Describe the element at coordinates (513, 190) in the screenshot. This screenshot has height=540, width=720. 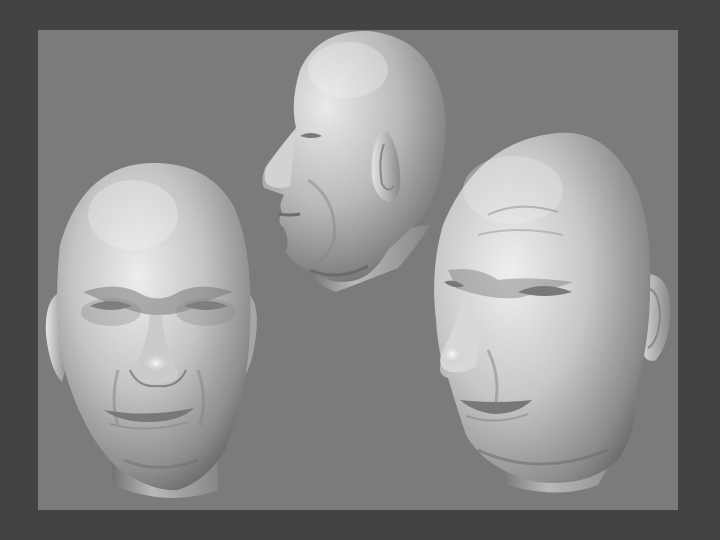
I see `three-quarter-forehead-highlight` at that location.